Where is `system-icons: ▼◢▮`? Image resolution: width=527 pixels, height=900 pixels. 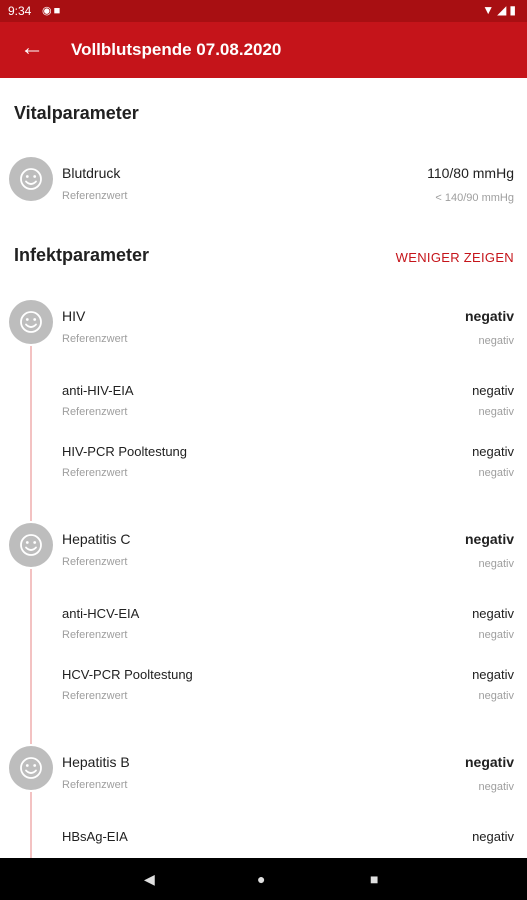
system-icons: ▼◢▮ is located at coordinates (500, 10).